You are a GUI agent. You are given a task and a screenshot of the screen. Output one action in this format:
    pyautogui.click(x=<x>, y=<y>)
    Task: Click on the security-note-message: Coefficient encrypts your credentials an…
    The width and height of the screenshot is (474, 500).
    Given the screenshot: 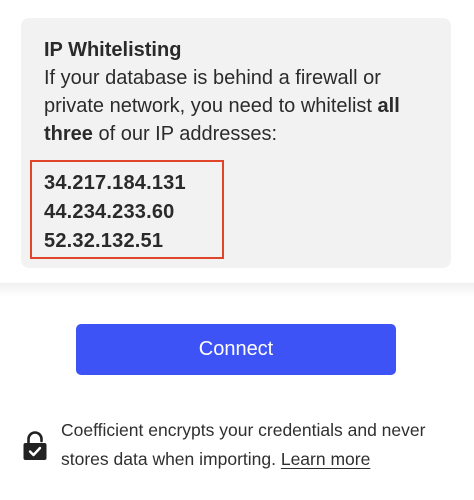 What is the action you would take?
    pyautogui.click(x=243, y=444)
    